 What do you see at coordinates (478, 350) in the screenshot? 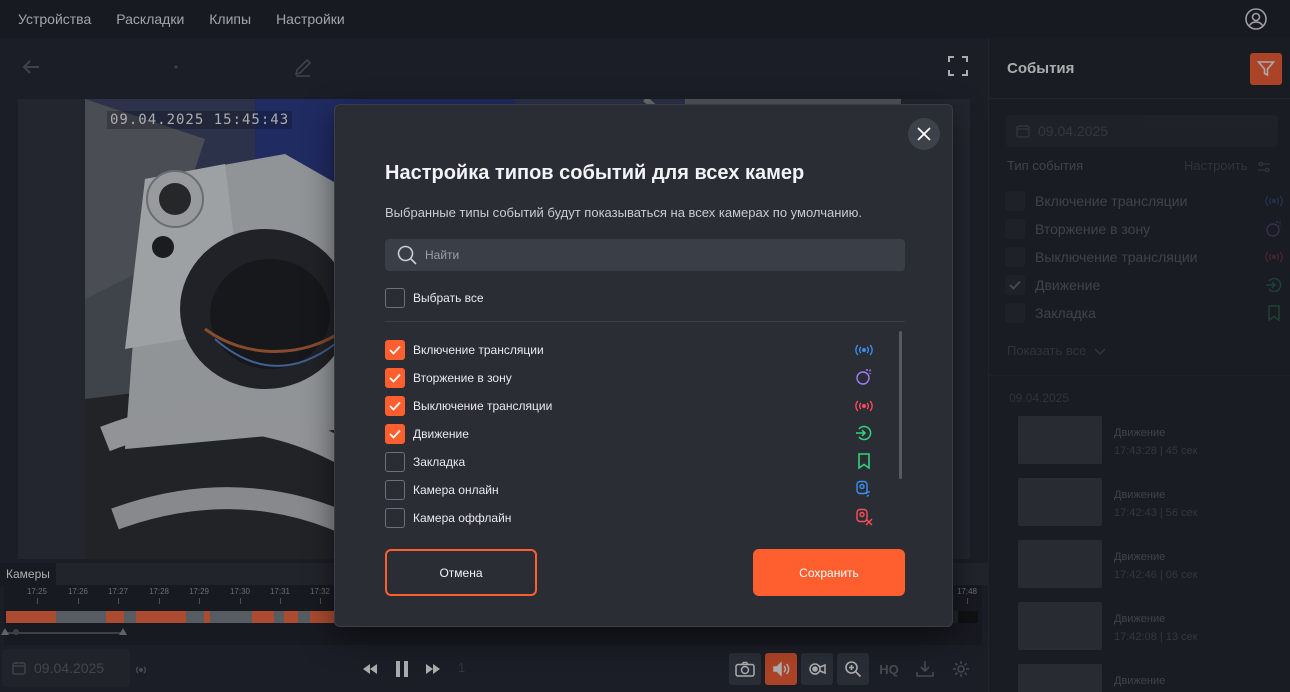
I see `type-label: Включение трансляции` at bounding box center [478, 350].